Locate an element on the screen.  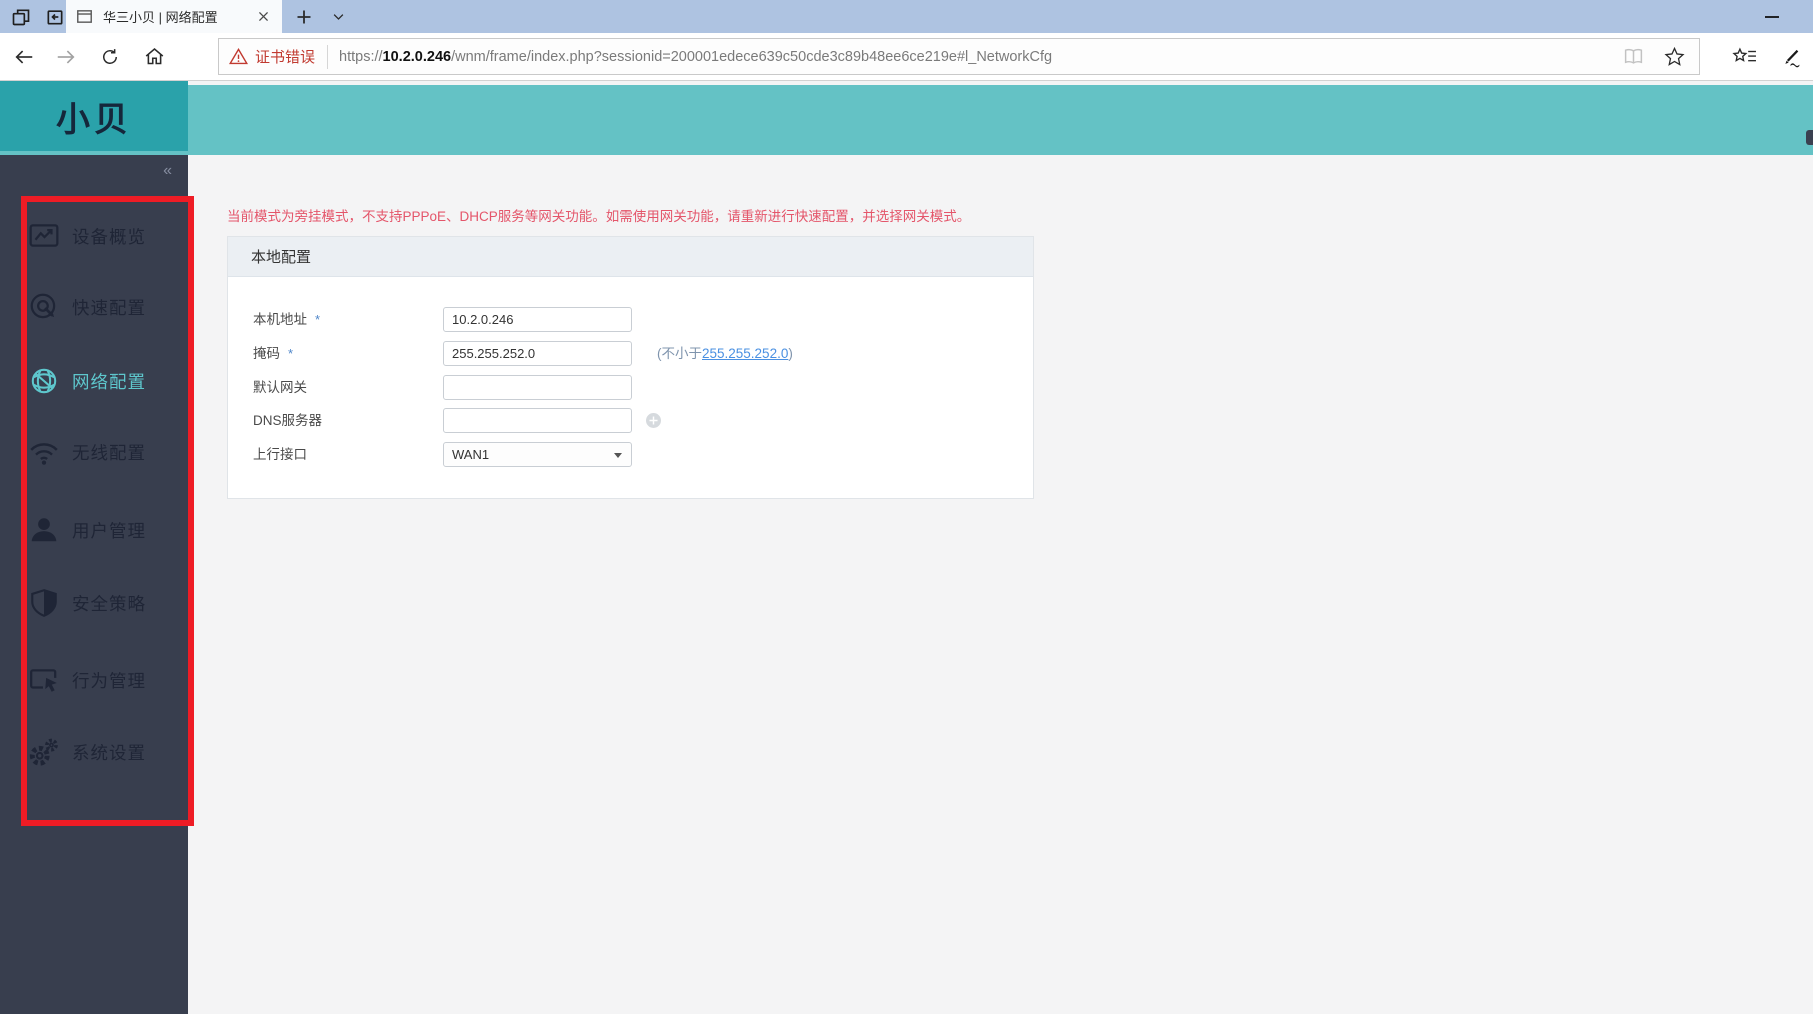
form-row-default-gateway: 默认网关 is located at coordinates (630, 387).